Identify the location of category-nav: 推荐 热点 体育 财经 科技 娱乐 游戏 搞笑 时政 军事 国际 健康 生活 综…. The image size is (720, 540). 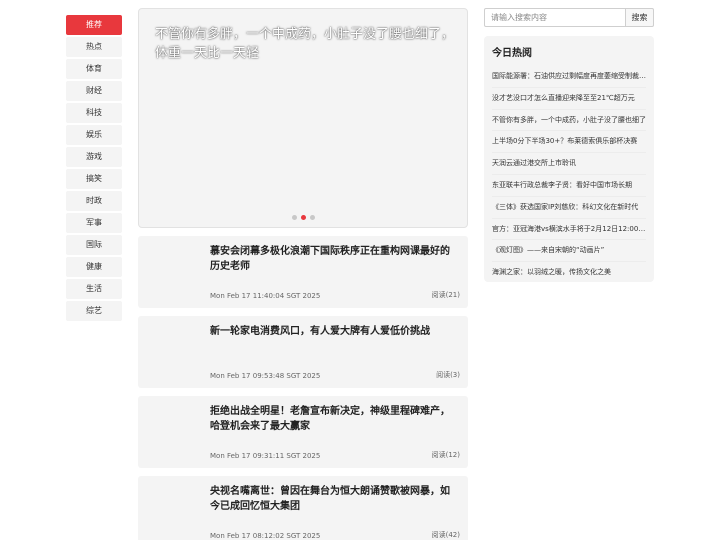
(94, 169).